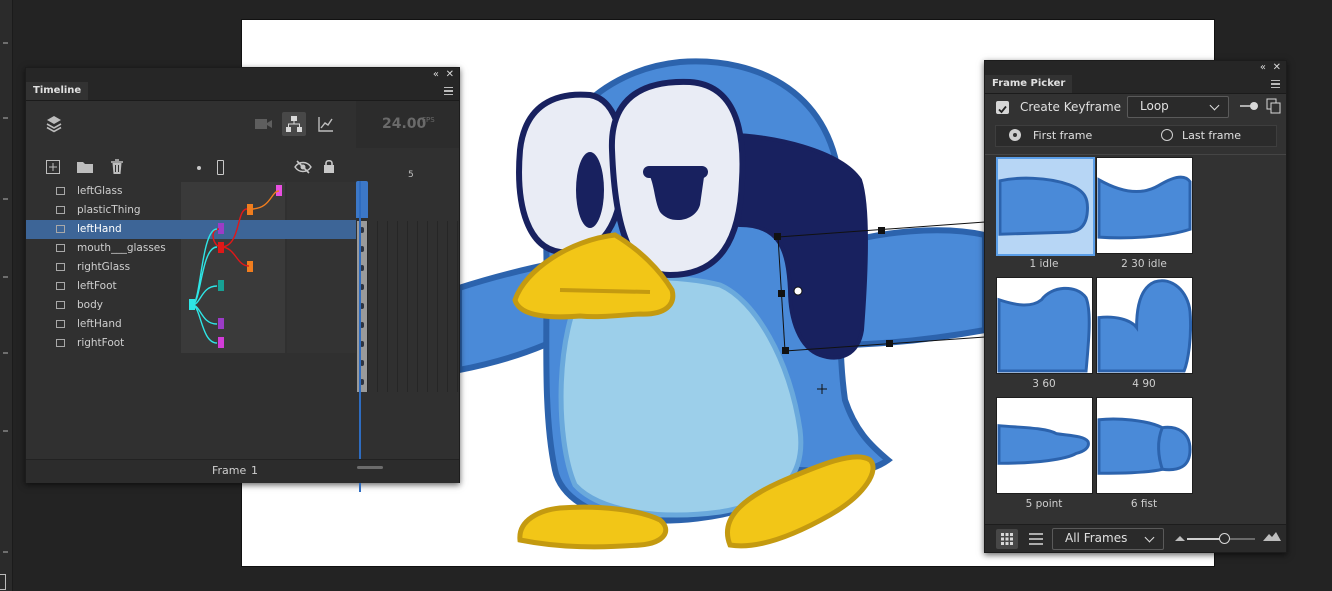  I want to click on loop-value: Loop, so click(1154, 106).